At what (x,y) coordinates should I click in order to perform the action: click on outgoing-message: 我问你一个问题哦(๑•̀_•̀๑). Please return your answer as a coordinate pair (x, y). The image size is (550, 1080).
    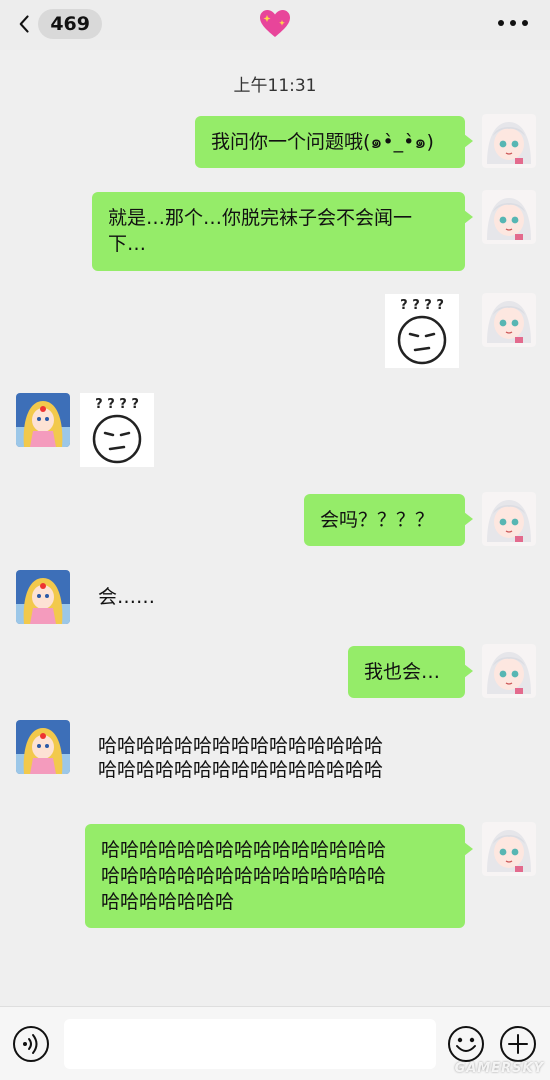
    Looking at the image, I should click on (334, 142).